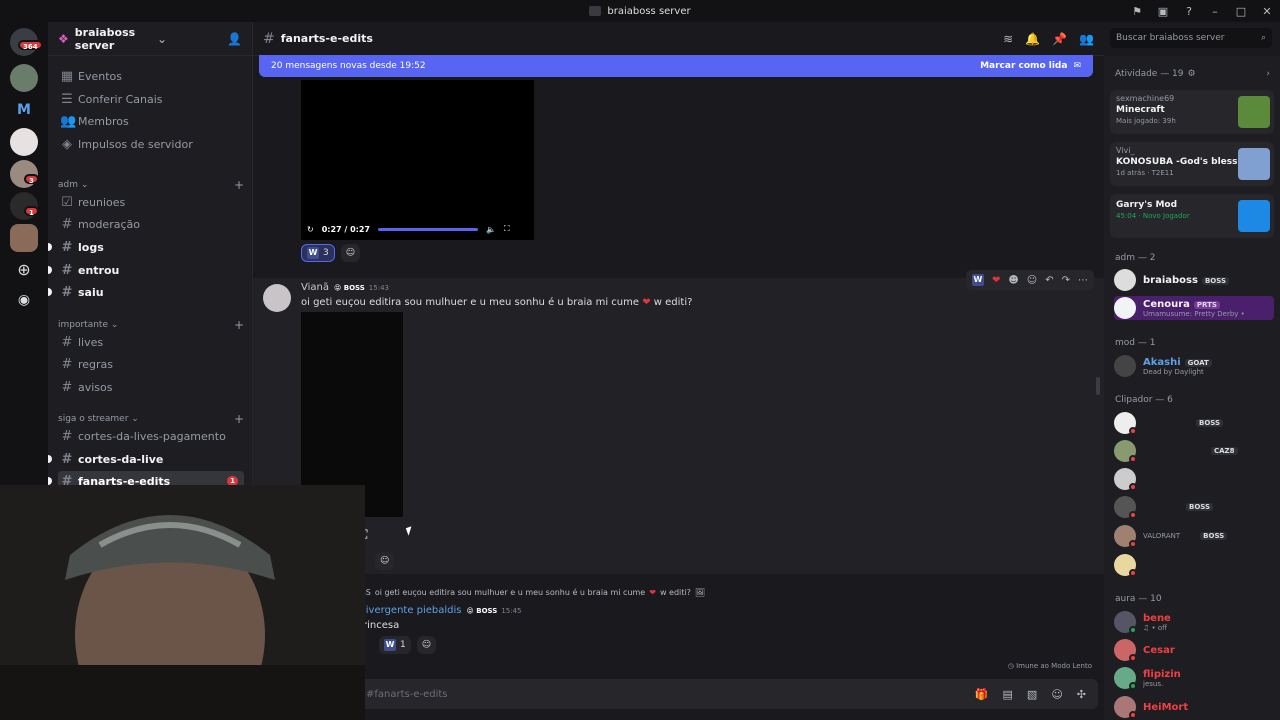 The width and height of the screenshot is (1280, 720). Describe the element at coordinates (511, 610) in the screenshot. I see `reply-time: 15:45` at that location.